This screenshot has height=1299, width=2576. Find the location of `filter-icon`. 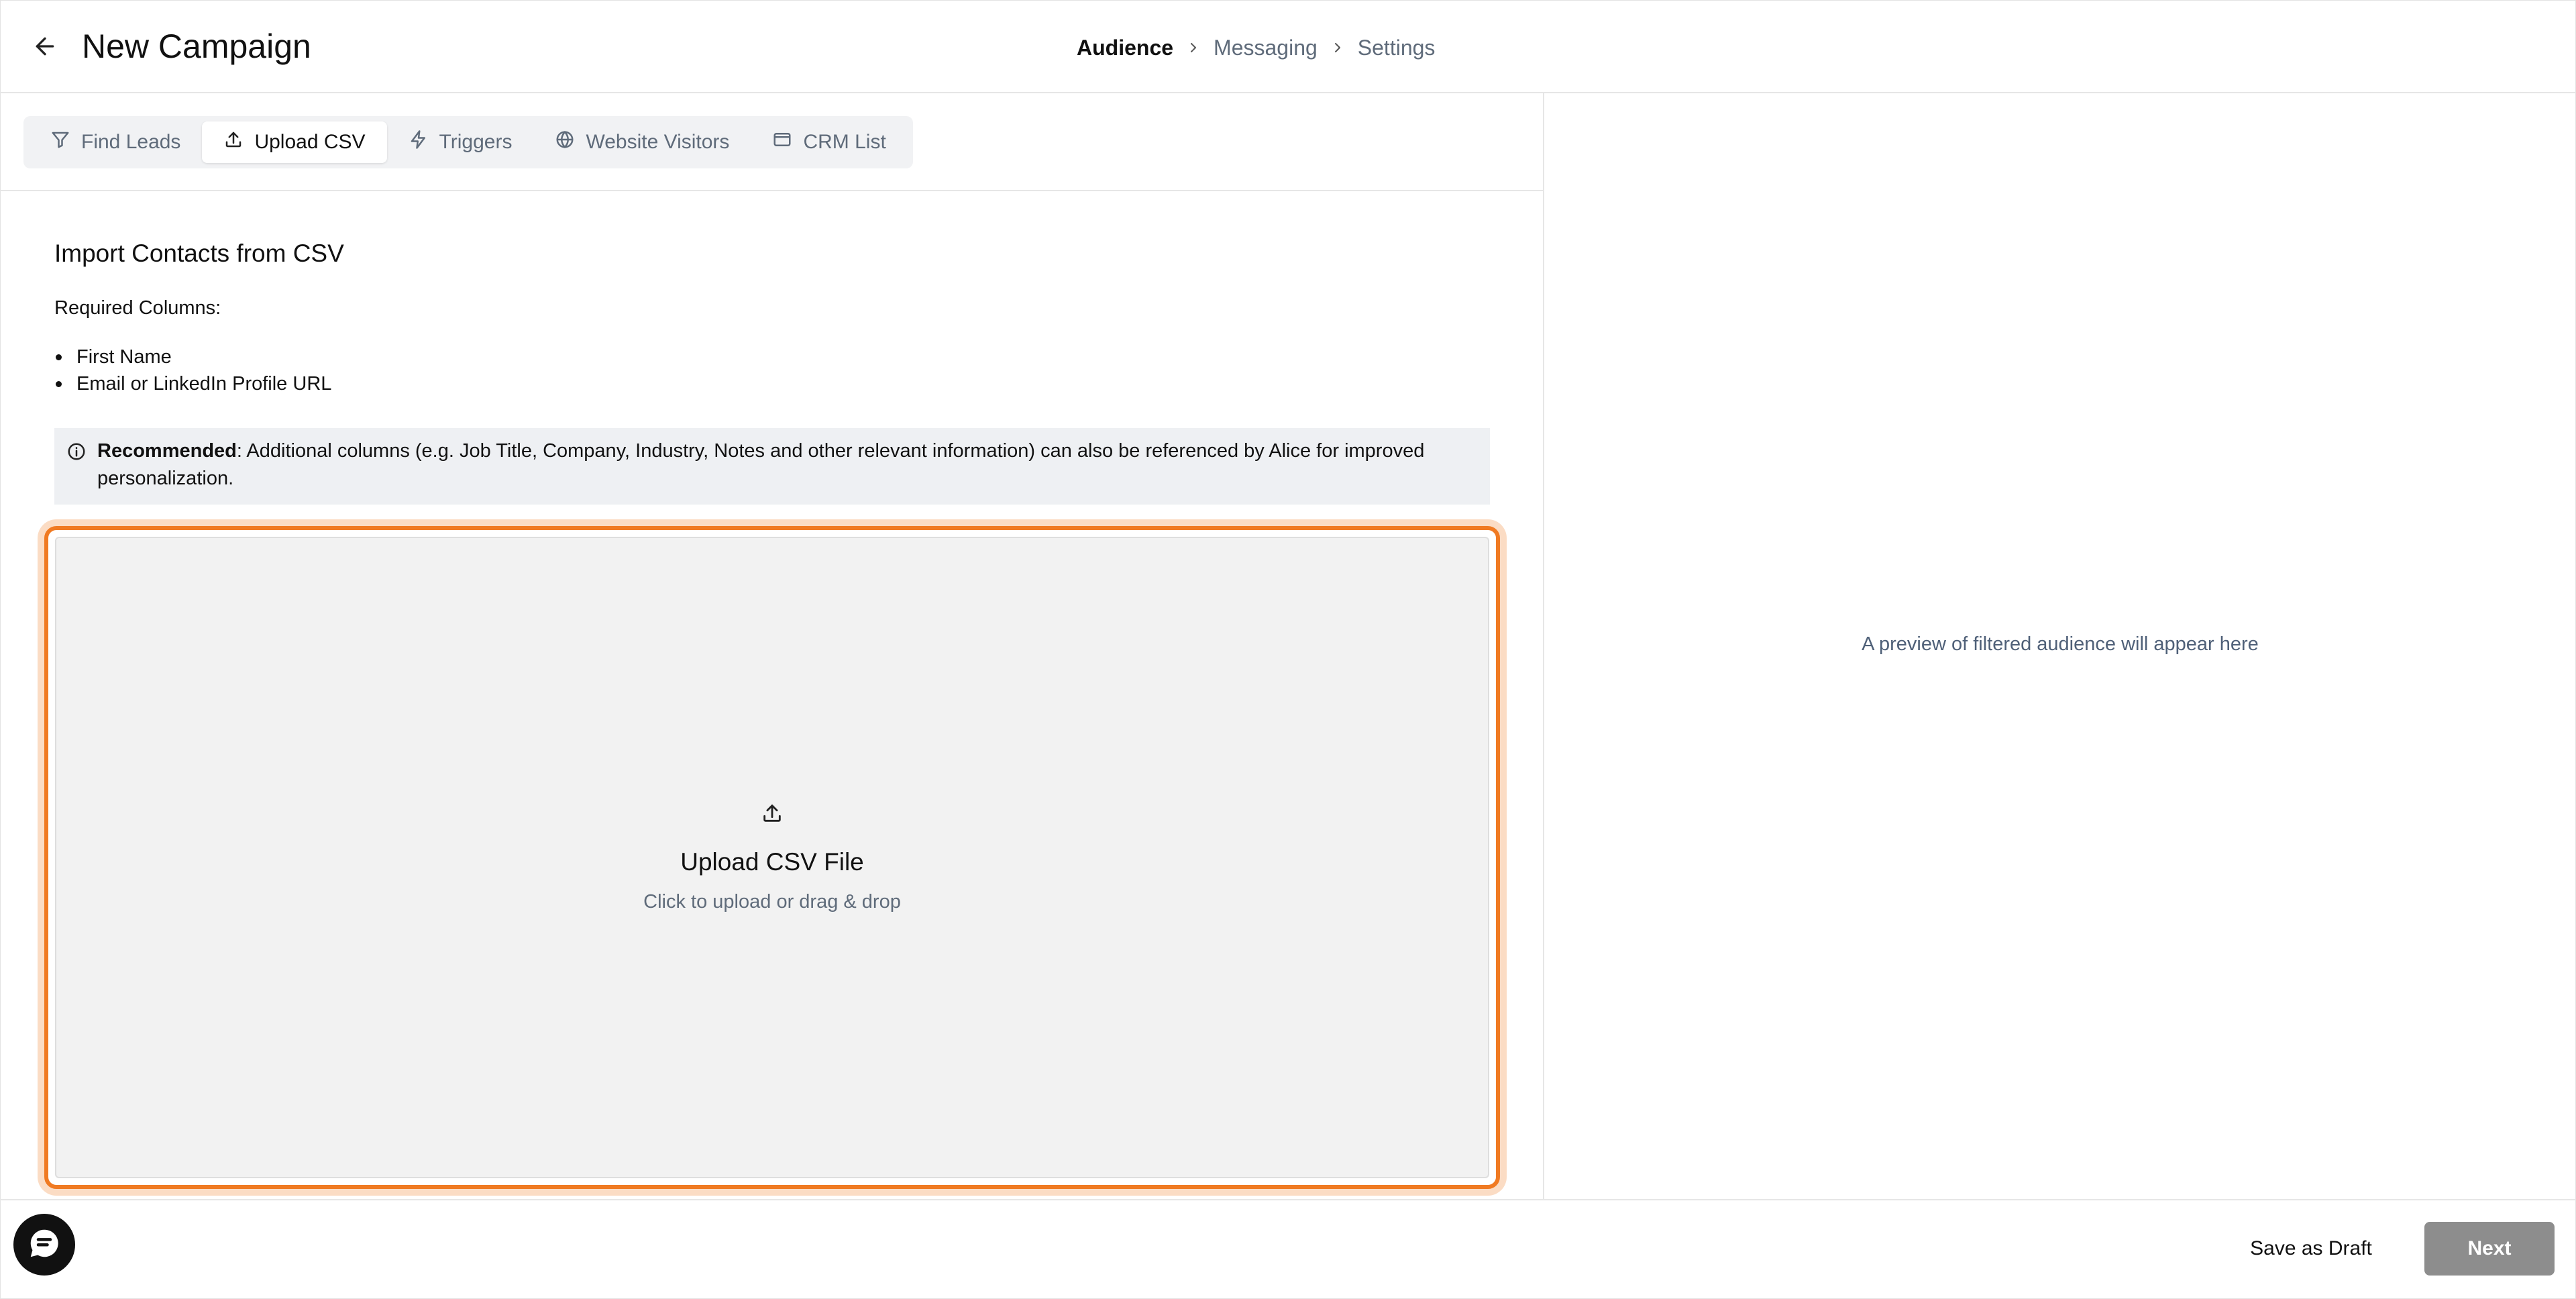

filter-icon is located at coordinates (60, 142).